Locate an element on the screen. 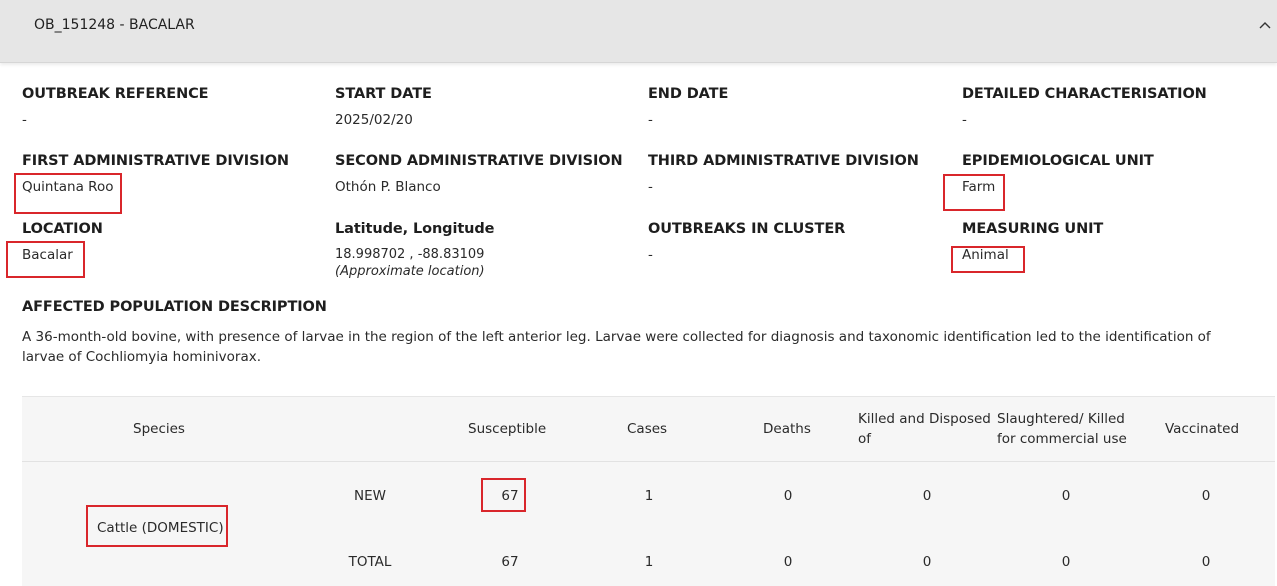  column-header-cases: Cases is located at coordinates (647, 429).